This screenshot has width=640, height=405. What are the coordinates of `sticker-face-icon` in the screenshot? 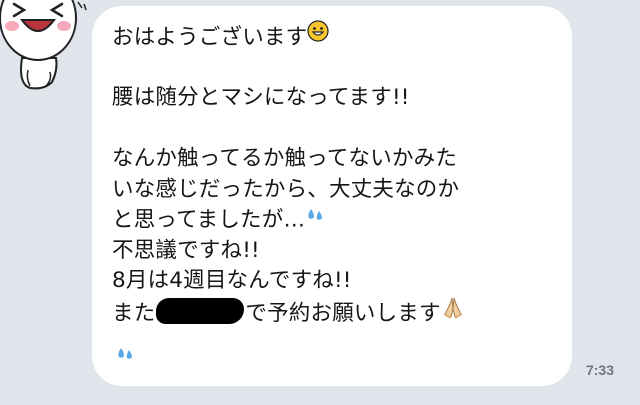 It's located at (43, 45).